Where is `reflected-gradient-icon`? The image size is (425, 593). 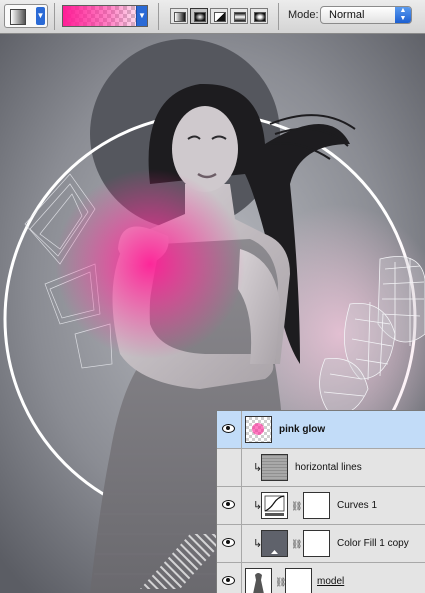
reflected-gradient-icon is located at coordinates (239, 16).